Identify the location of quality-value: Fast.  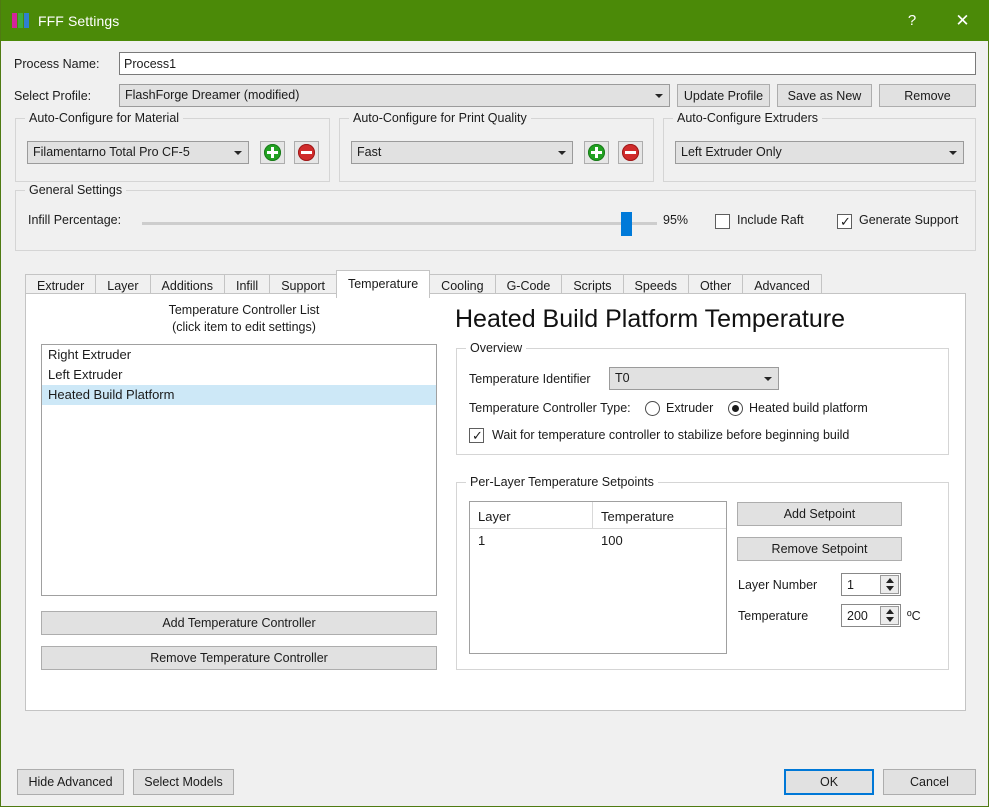
(369, 152).